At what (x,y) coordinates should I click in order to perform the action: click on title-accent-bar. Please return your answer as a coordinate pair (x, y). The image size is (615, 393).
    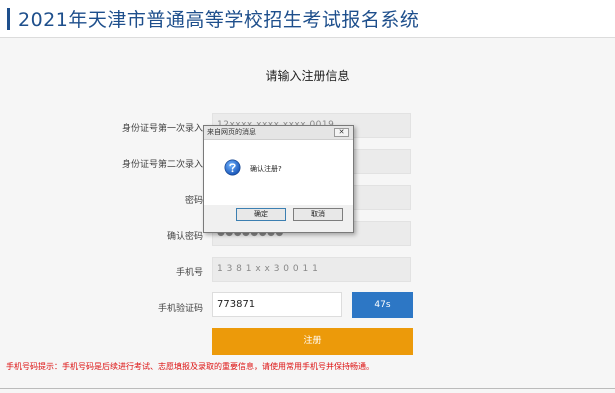
    Looking at the image, I should click on (8, 19).